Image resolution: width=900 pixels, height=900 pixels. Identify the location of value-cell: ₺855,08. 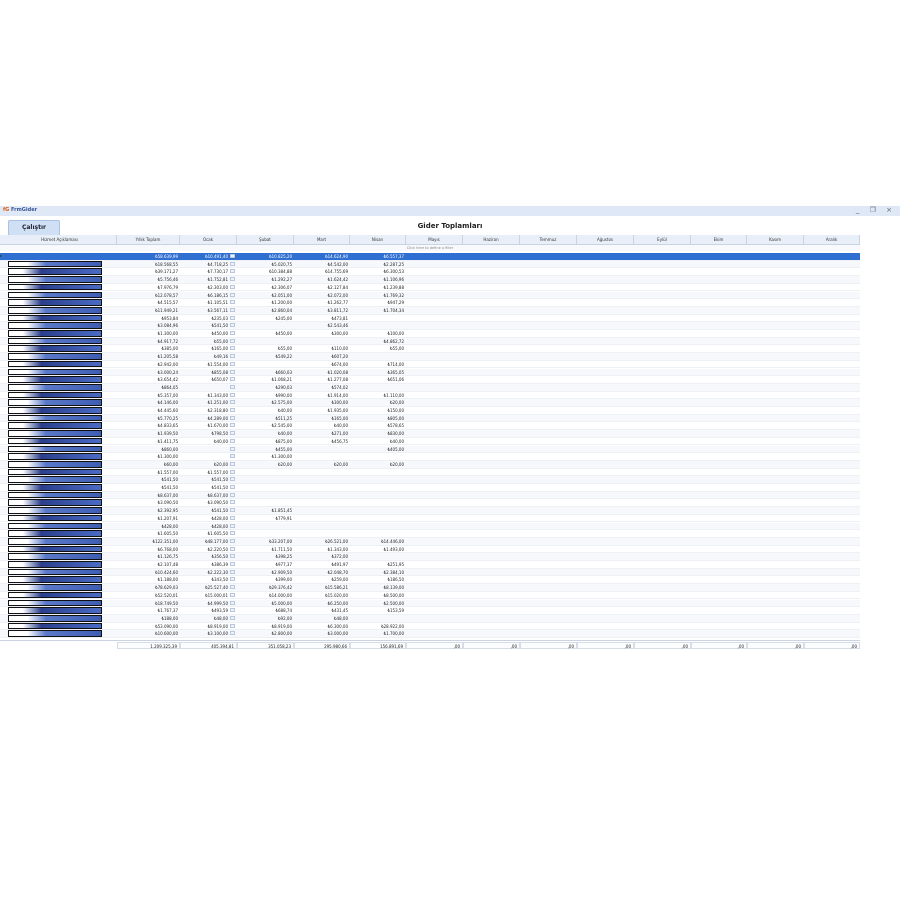
(205, 373).